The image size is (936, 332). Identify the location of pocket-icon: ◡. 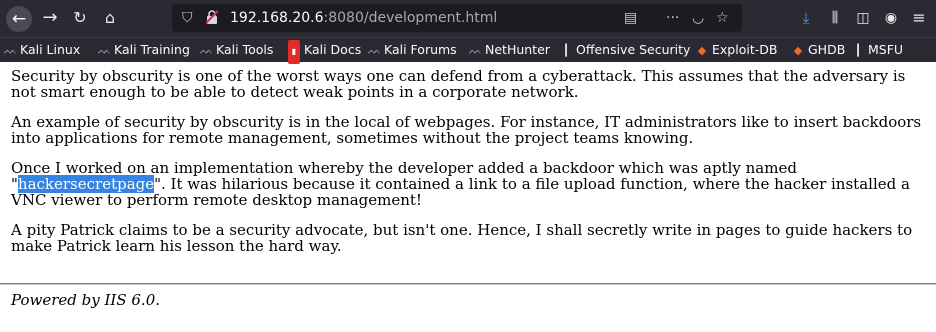
(698, 18).